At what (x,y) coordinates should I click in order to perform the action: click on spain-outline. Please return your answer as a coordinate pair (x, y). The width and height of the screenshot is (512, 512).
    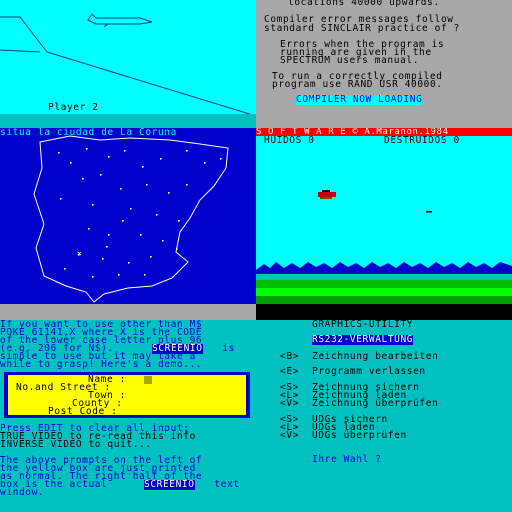
    Looking at the image, I should click on (131, 219).